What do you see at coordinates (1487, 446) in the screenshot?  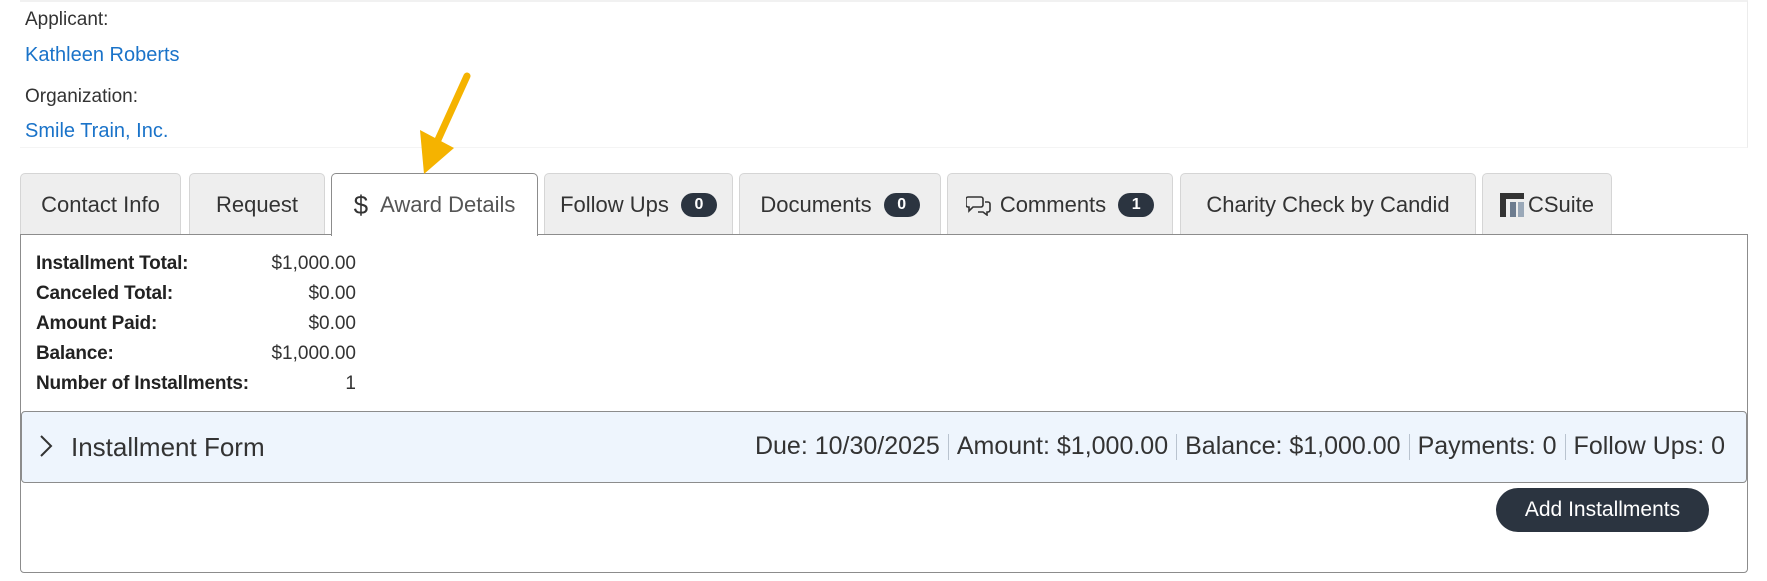 I see `installment-payments: Payments: 0` at bounding box center [1487, 446].